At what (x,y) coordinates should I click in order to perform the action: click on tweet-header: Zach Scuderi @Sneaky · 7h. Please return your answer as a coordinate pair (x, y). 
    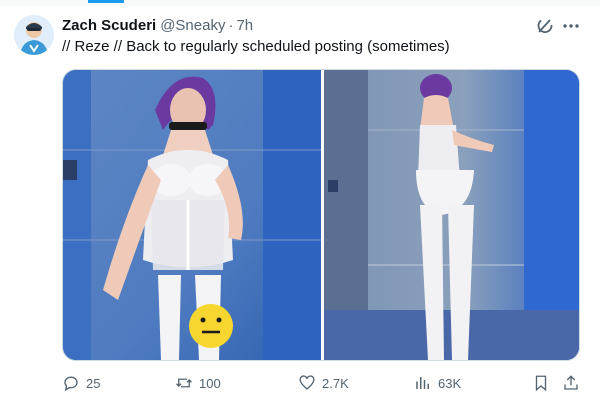
    Looking at the image, I should click on (157, 25).